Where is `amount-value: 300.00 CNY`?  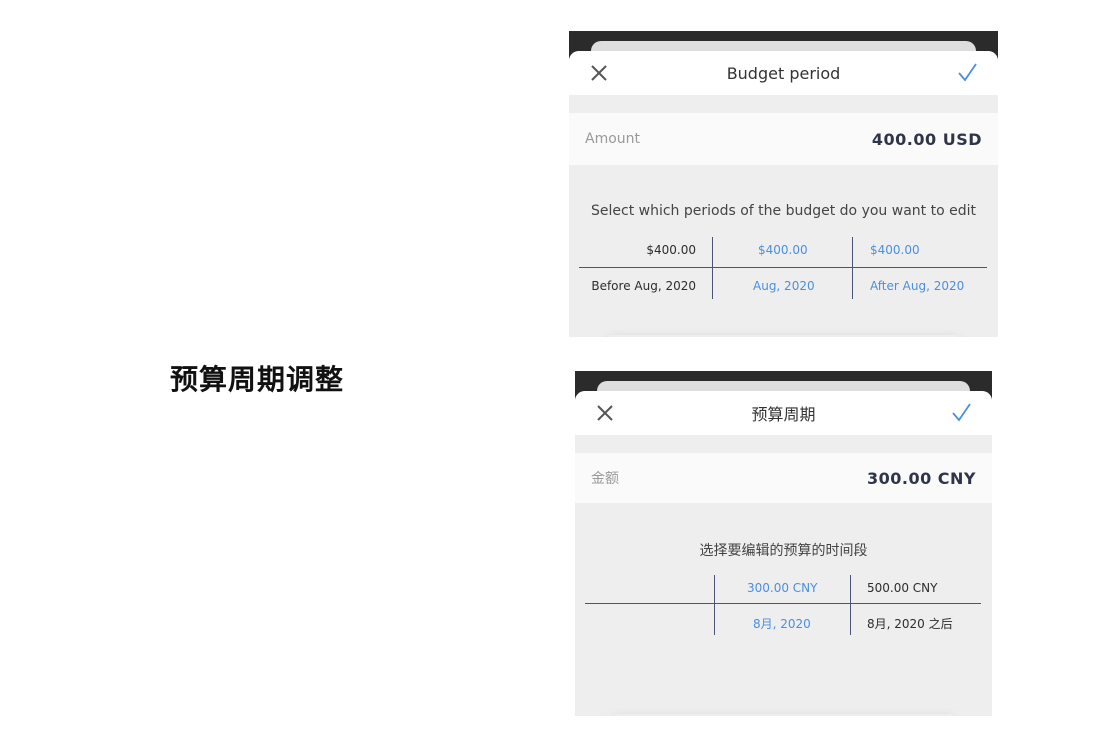
amount-value: 300.00 CNY is located at coordinates (921, 478).